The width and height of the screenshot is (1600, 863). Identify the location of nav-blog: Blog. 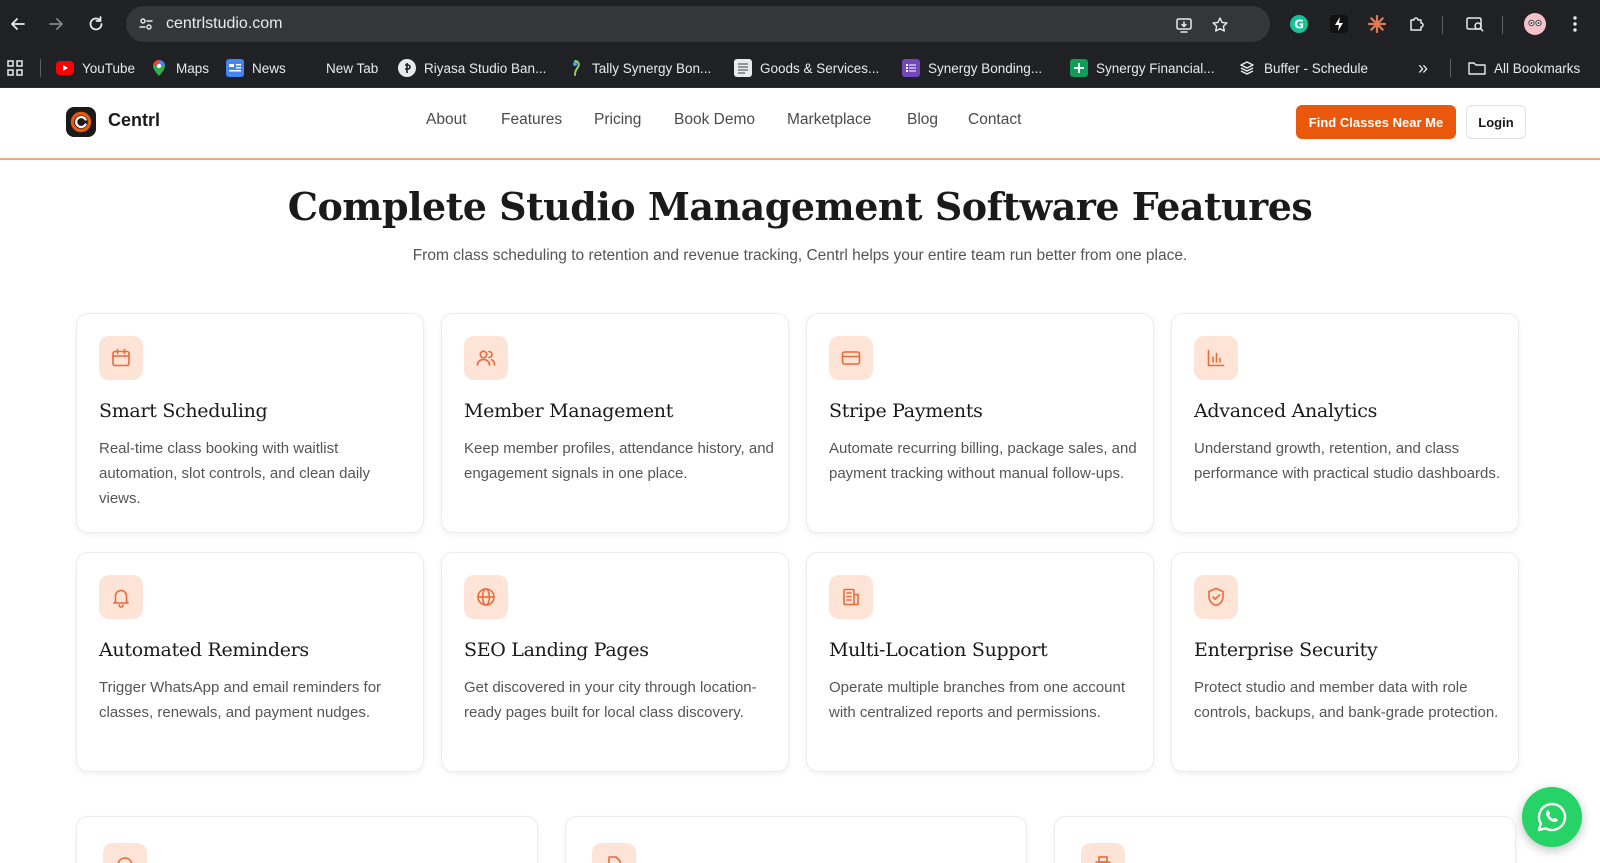
(922, 120).